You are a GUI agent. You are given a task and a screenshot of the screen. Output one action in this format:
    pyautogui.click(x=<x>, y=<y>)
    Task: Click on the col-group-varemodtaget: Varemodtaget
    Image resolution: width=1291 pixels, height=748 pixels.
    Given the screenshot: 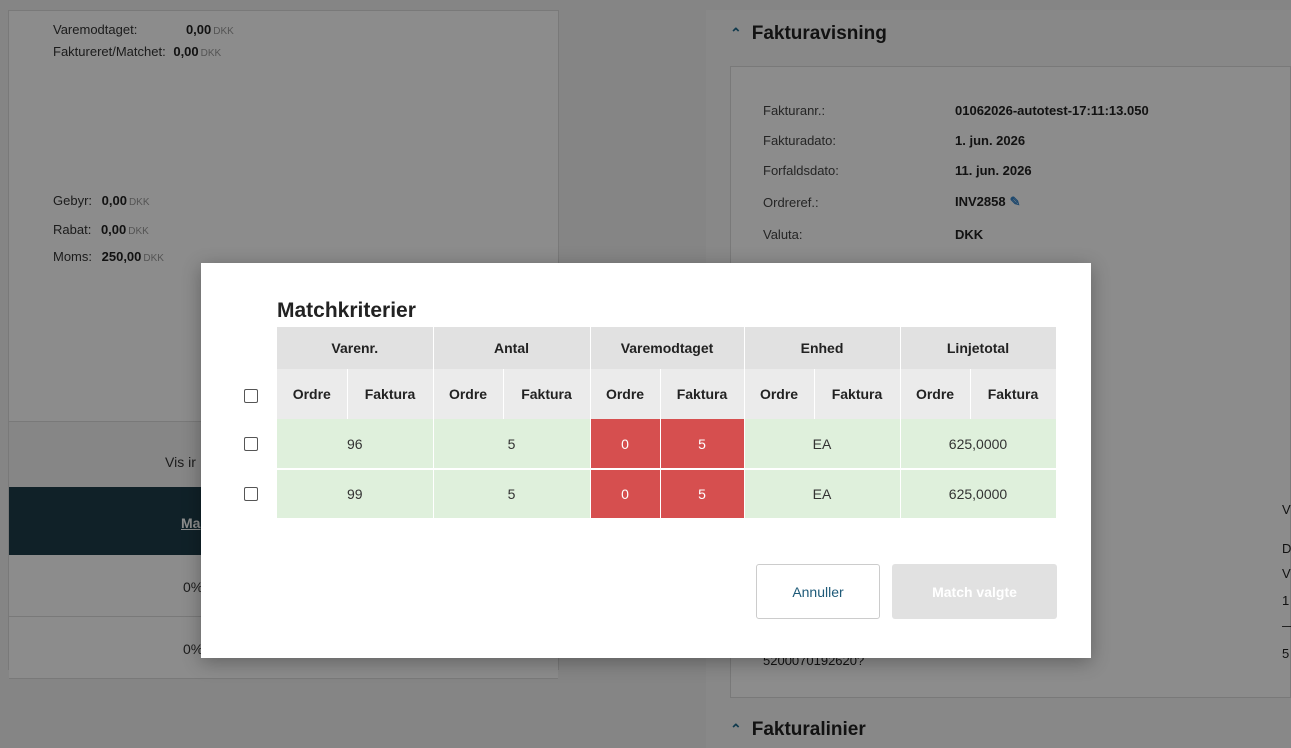 What is the action you would take?
    pyautogui.click(x=667, y=348)
    